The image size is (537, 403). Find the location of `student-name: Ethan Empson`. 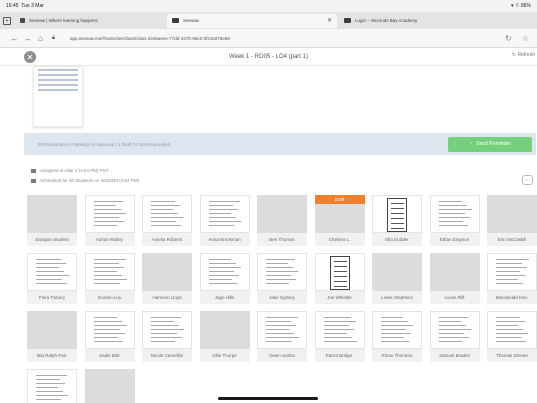

student-name: Ethan Empson is located at coordinates (454, 239).